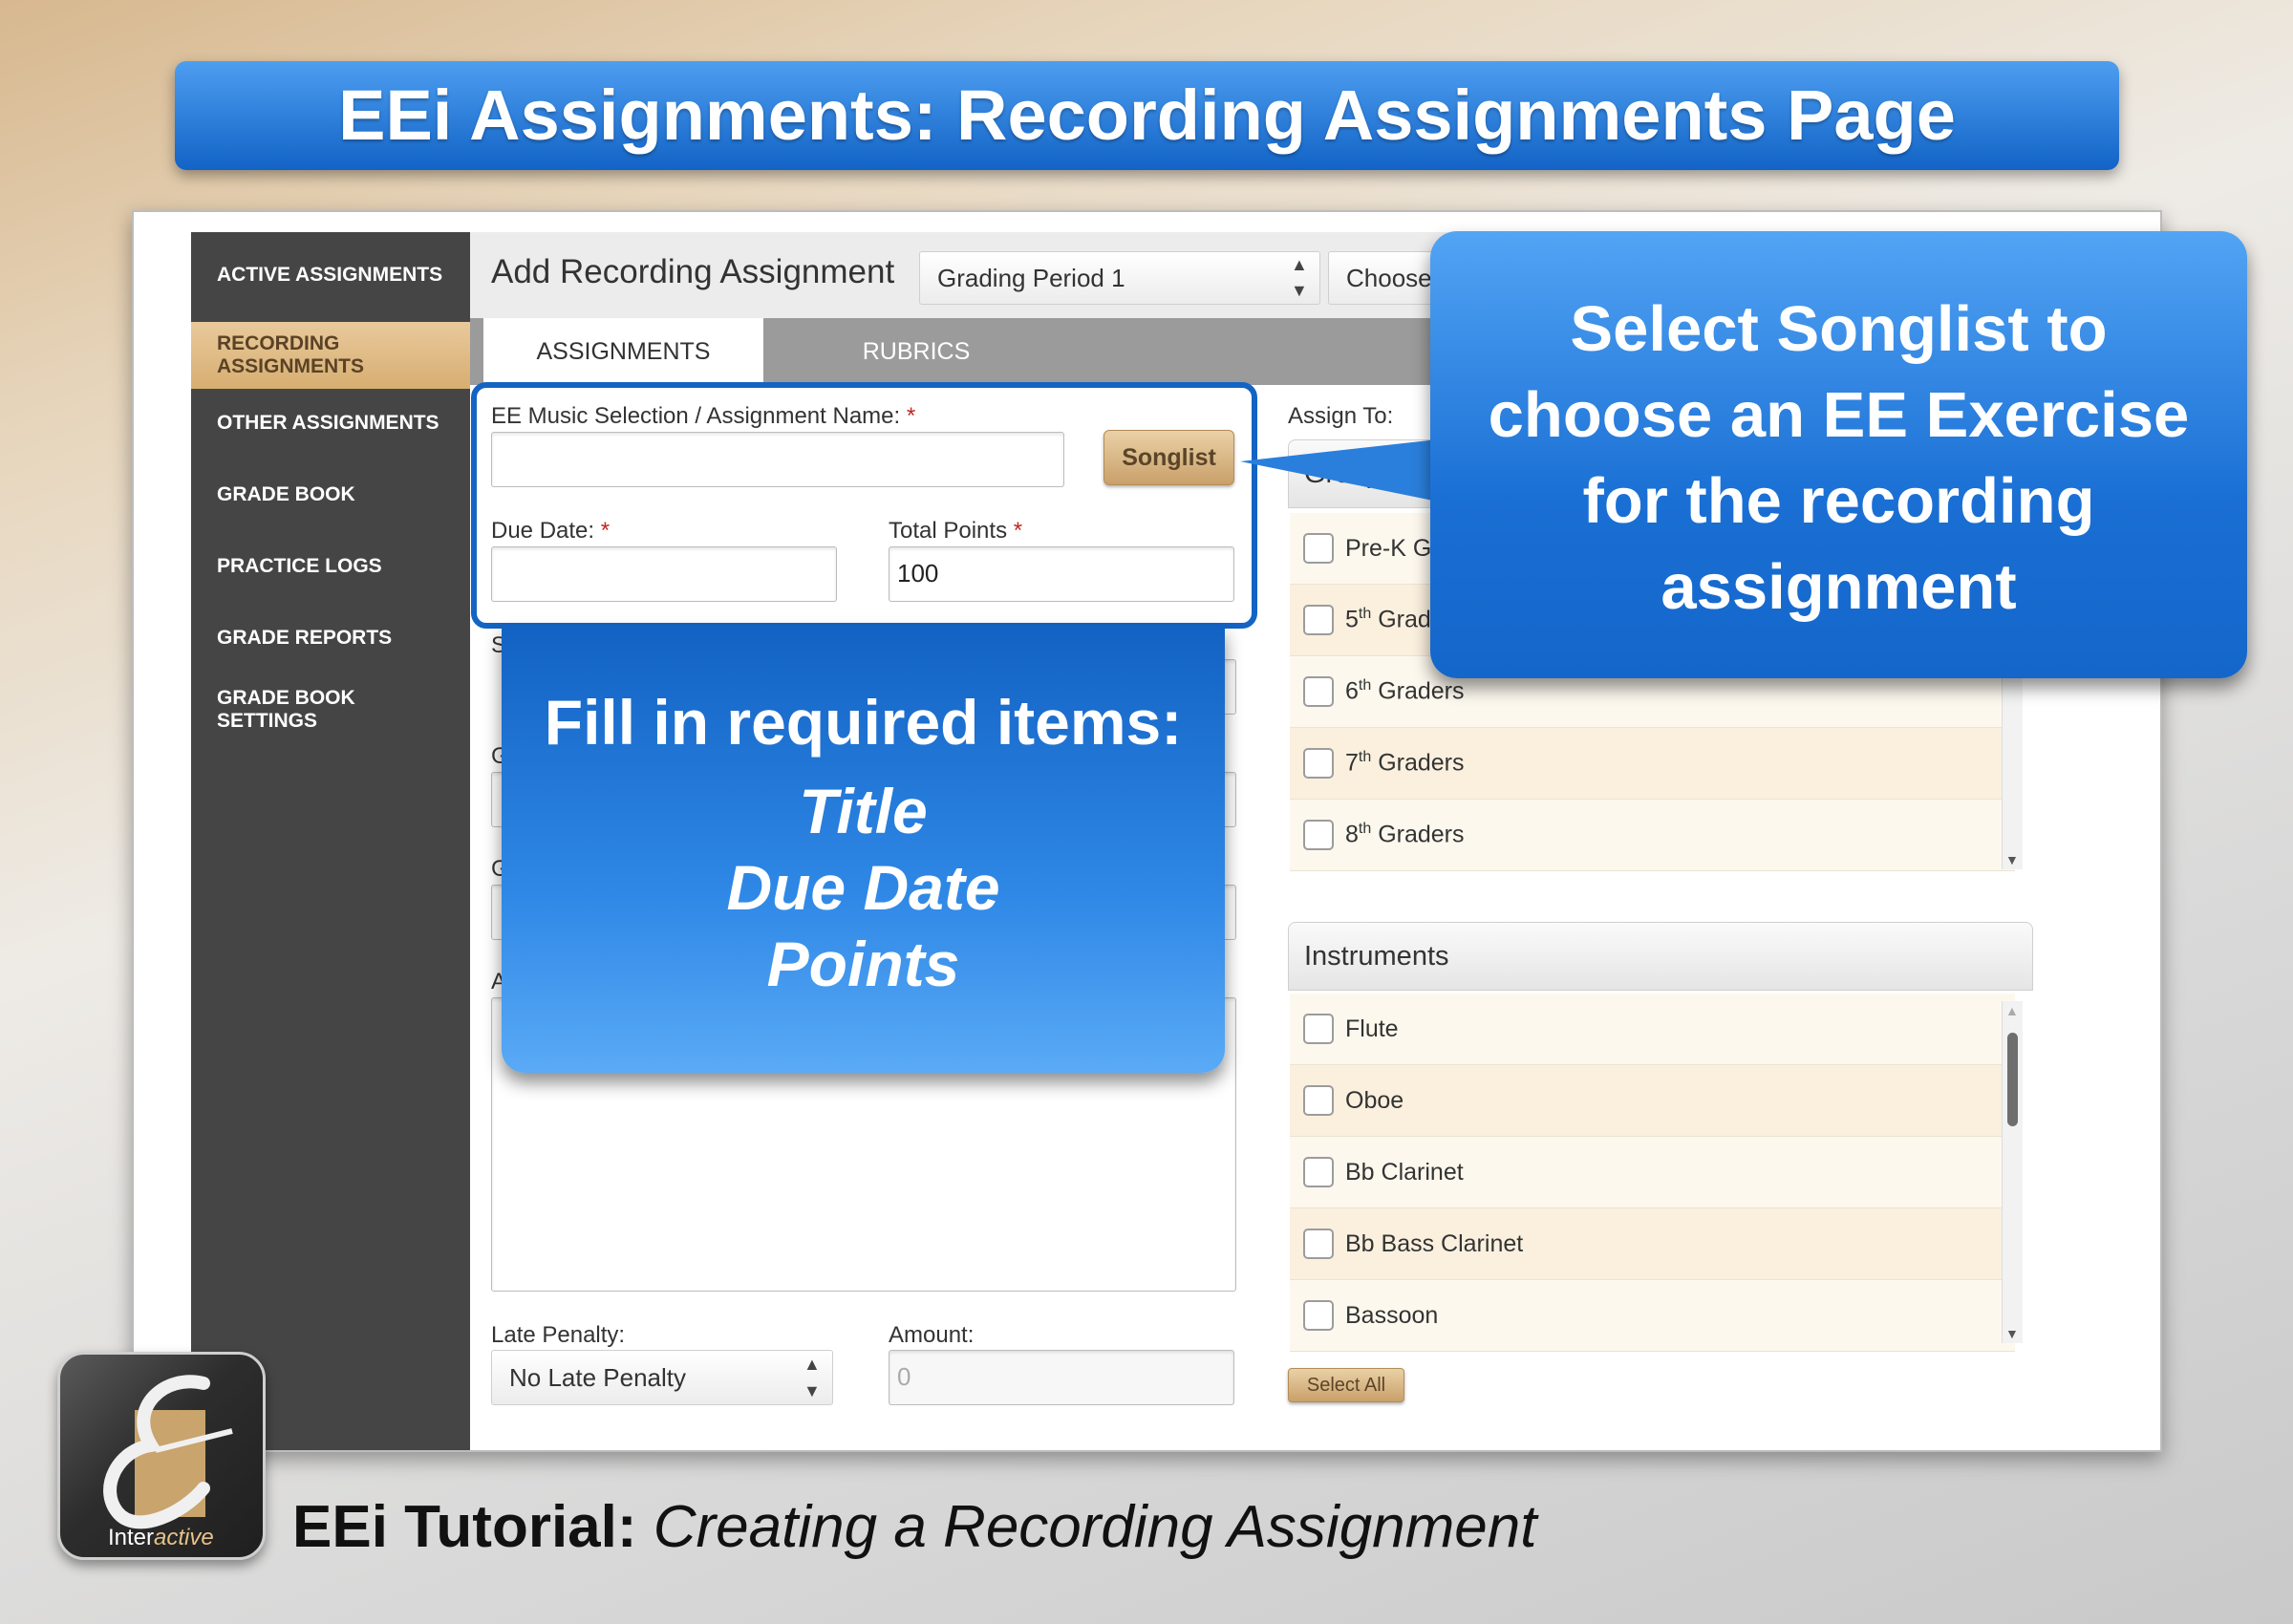 Image resolution: width=2293 pixels, height=1624 pixels. I want to click on group-label: 5th Grad, so click(1388, 620).